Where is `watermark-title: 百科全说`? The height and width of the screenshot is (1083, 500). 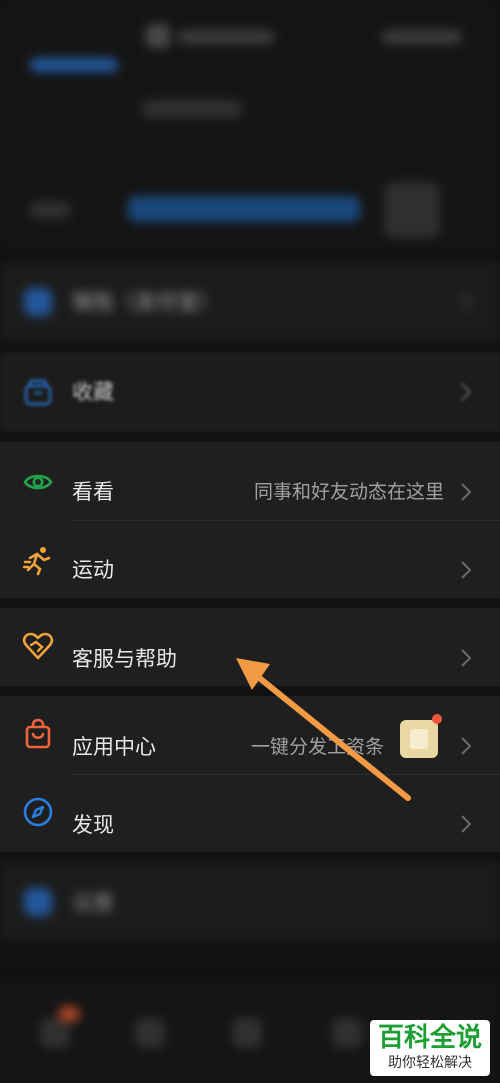 watermark-title: 百科全说 is located at coordinates (429, 1038).